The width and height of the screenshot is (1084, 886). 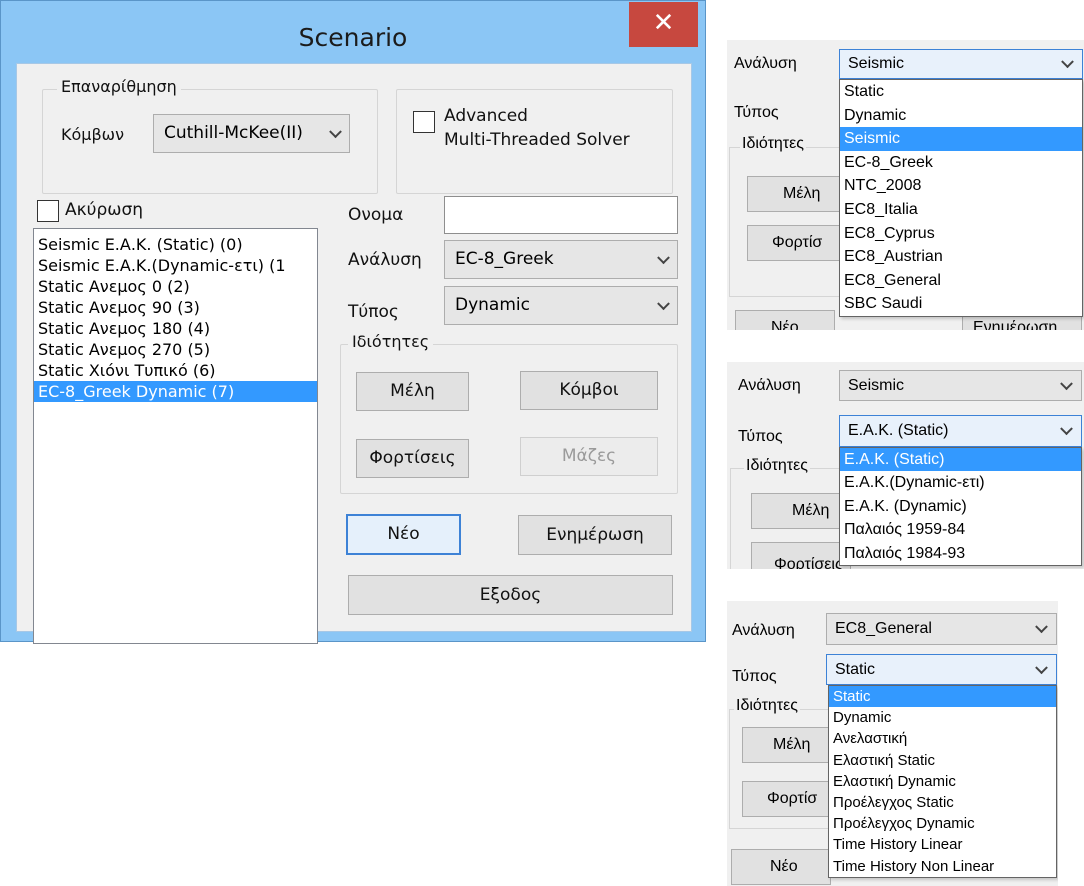 What do you see at coordinates (942, 802) in the screenshot?
I see `ec8-type-option: Προέλεγχος Static` at bounding box center [942, 802].